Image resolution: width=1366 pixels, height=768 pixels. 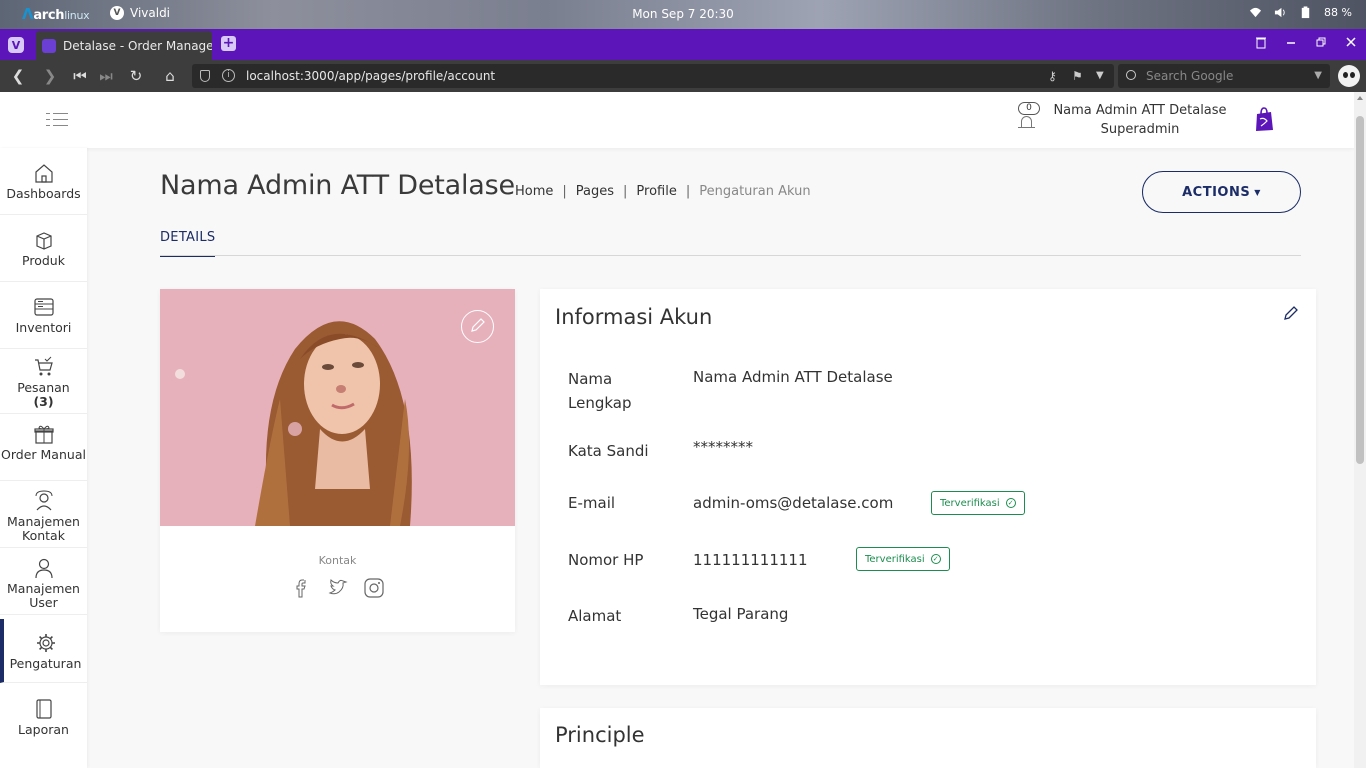 What do you see at coordinates (608, 451) in the screenshot?
I see `row-label-kata-sandi: Kata Sandi` at bounding box center [608, 451].